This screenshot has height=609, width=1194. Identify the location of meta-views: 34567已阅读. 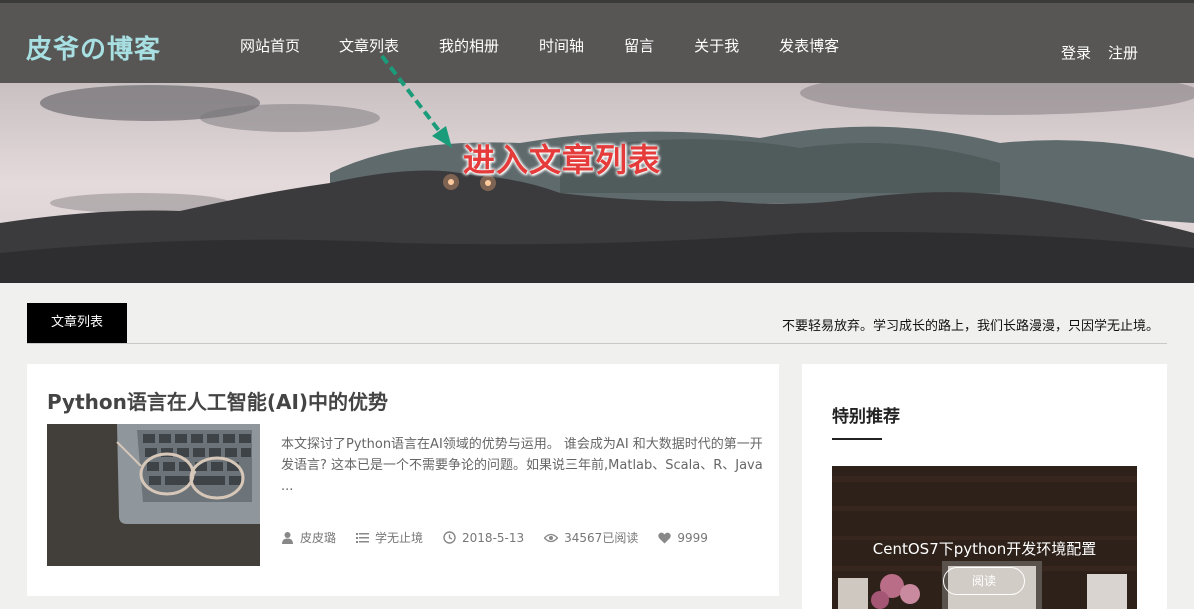
(591, 537).